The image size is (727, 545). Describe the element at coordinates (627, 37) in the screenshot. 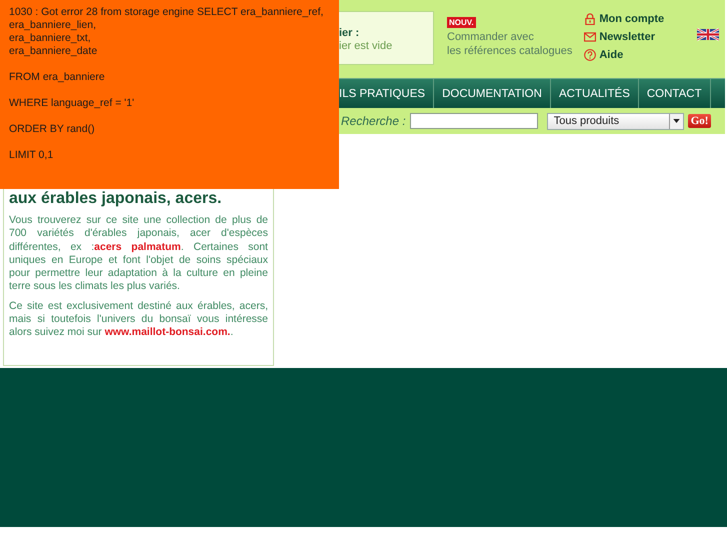

I see `header-link: Newsletter` at that location.